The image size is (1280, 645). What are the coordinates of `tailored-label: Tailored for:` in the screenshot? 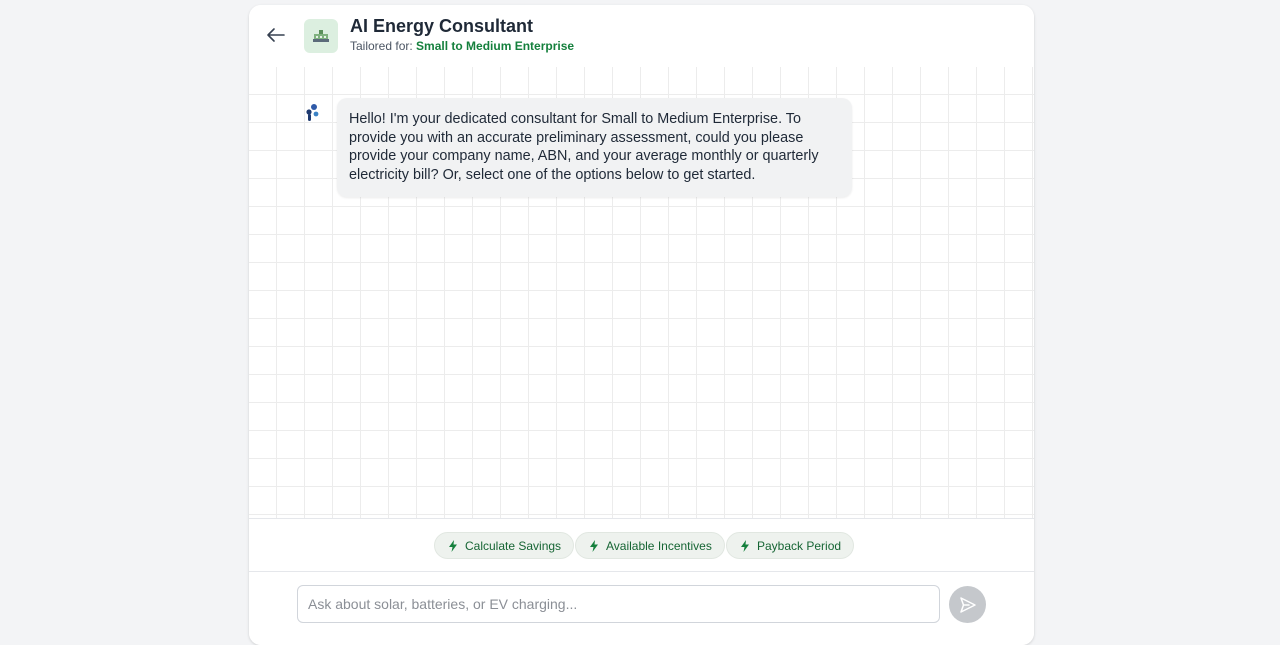 It's located at (381, 46).